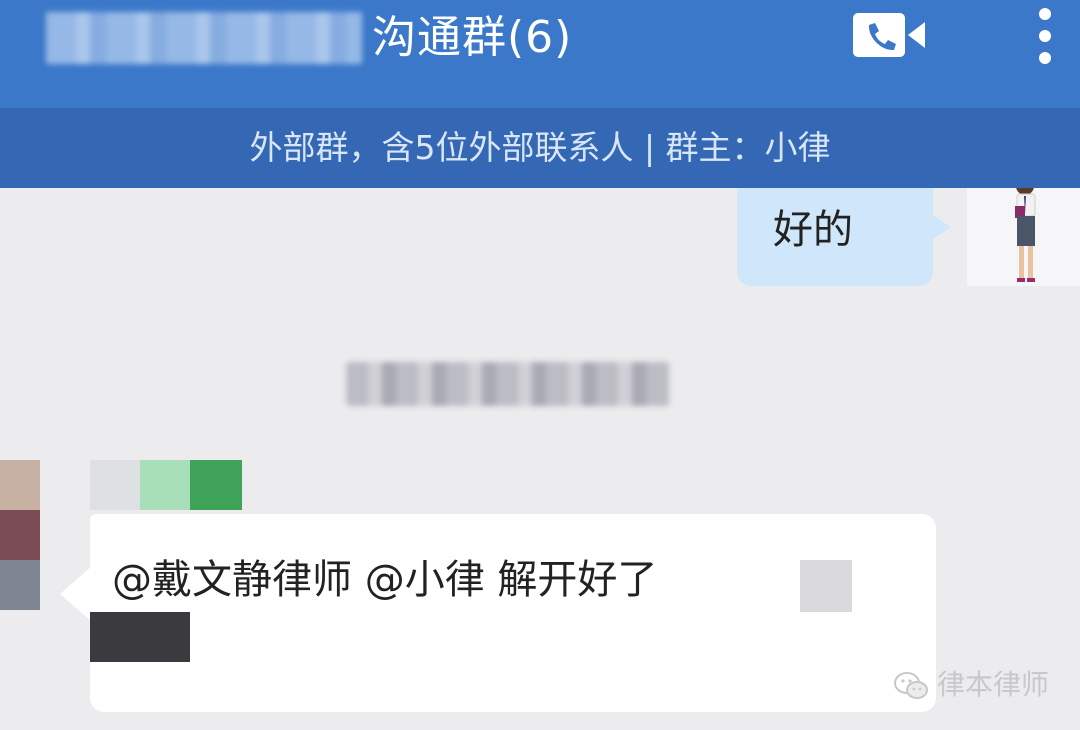  I want to click on video-call-button, so click(890, 35).